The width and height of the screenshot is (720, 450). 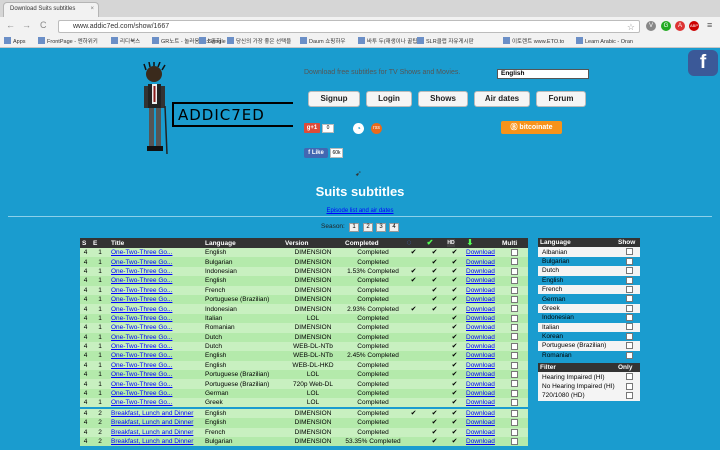 I want to click on shows-button: Shows, so click(x=443, y=99).